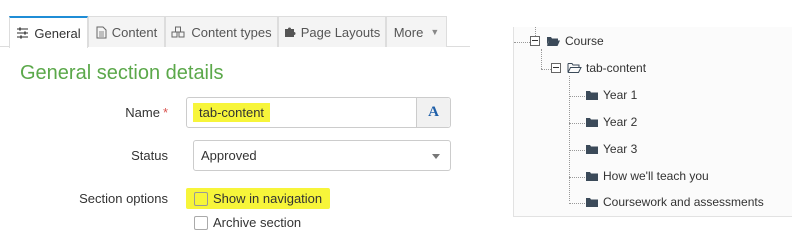  I want to click on show-in-navigation-checkbox, so click(201, 198).